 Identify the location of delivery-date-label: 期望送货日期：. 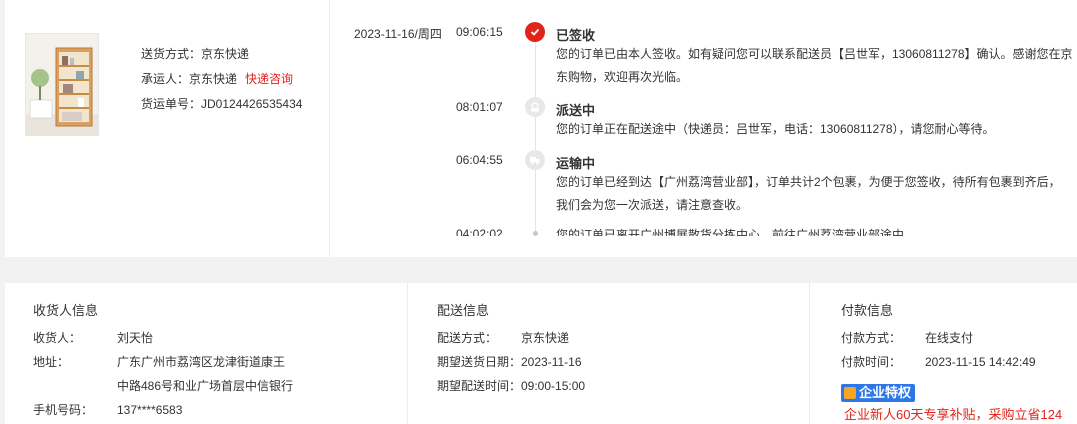
(479, 362).